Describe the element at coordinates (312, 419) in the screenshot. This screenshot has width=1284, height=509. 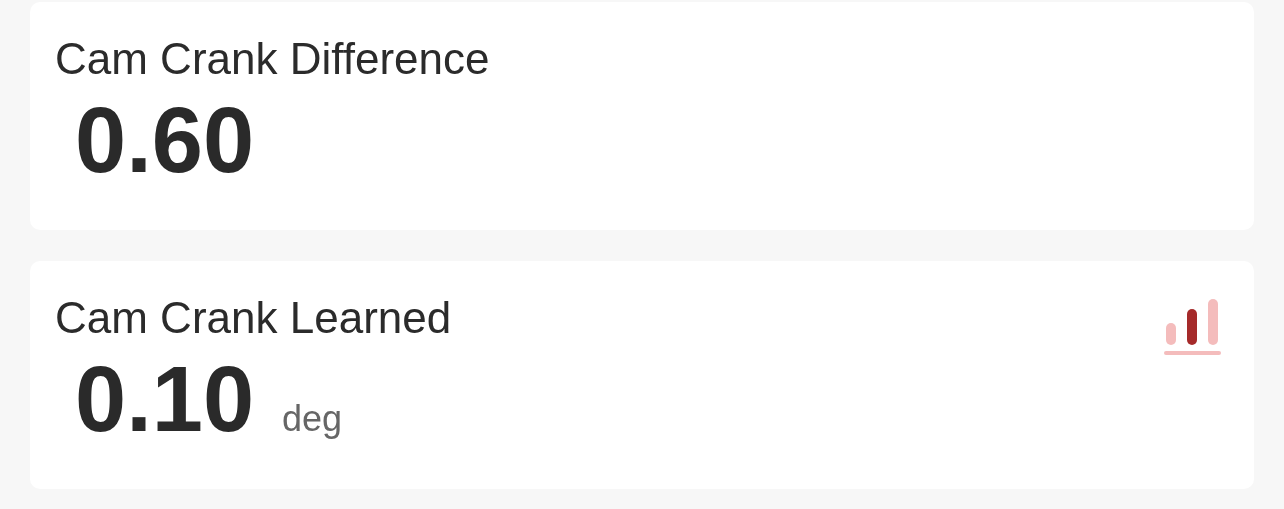
I see `metric-unit: deg` at that location.